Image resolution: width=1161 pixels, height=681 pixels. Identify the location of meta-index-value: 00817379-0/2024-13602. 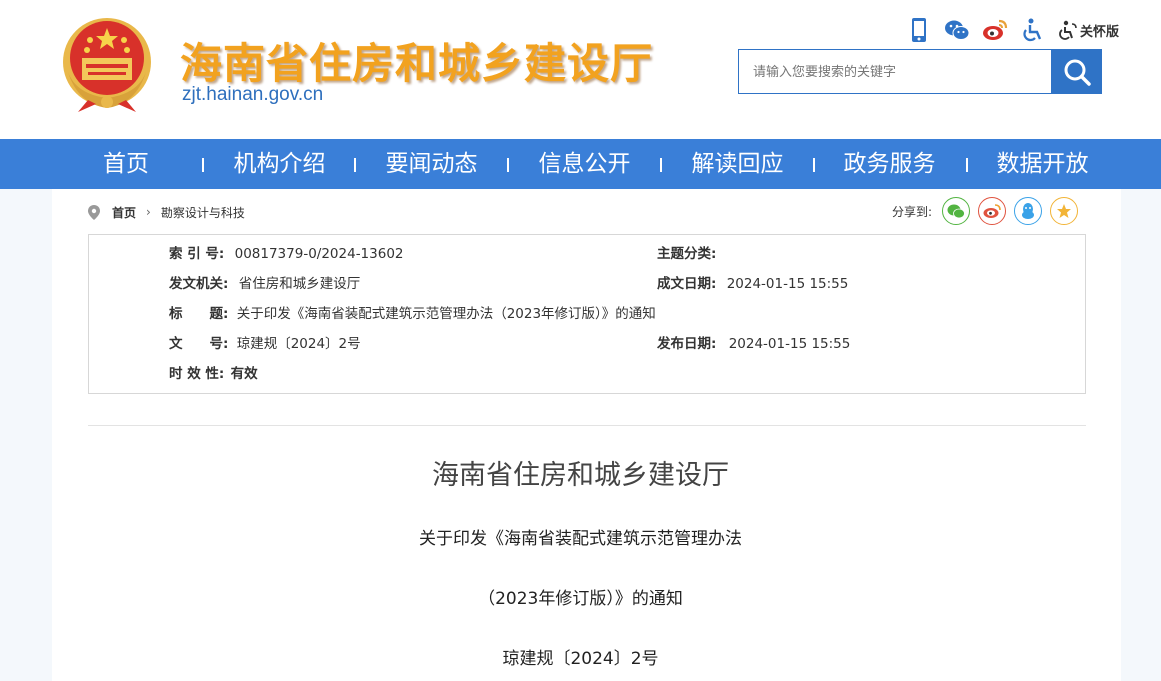
(319, 254).